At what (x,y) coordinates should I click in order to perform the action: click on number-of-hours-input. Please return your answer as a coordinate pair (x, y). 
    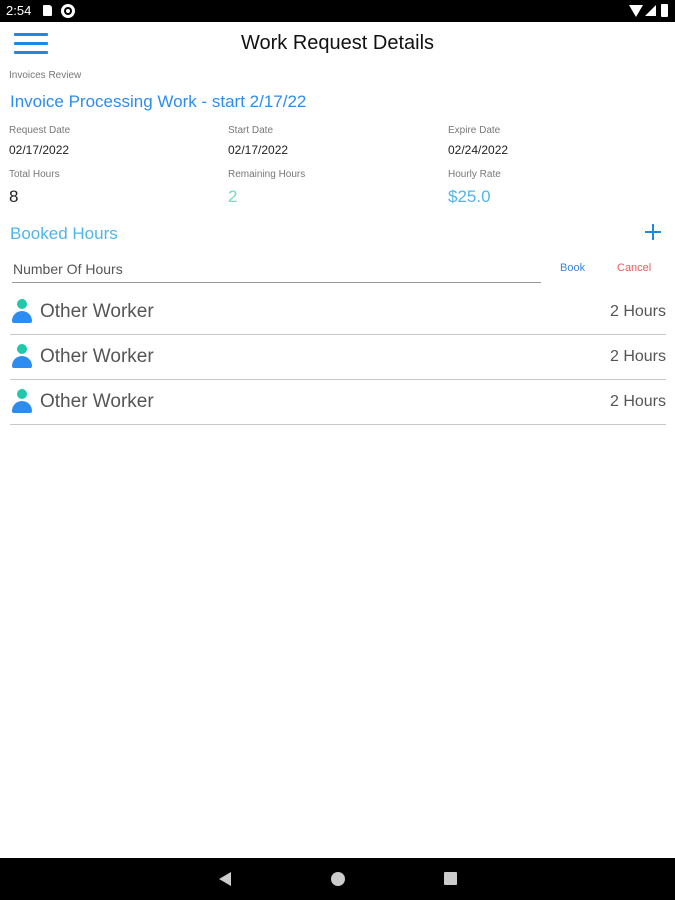
    Looking at the image, I should click on (276, 269).